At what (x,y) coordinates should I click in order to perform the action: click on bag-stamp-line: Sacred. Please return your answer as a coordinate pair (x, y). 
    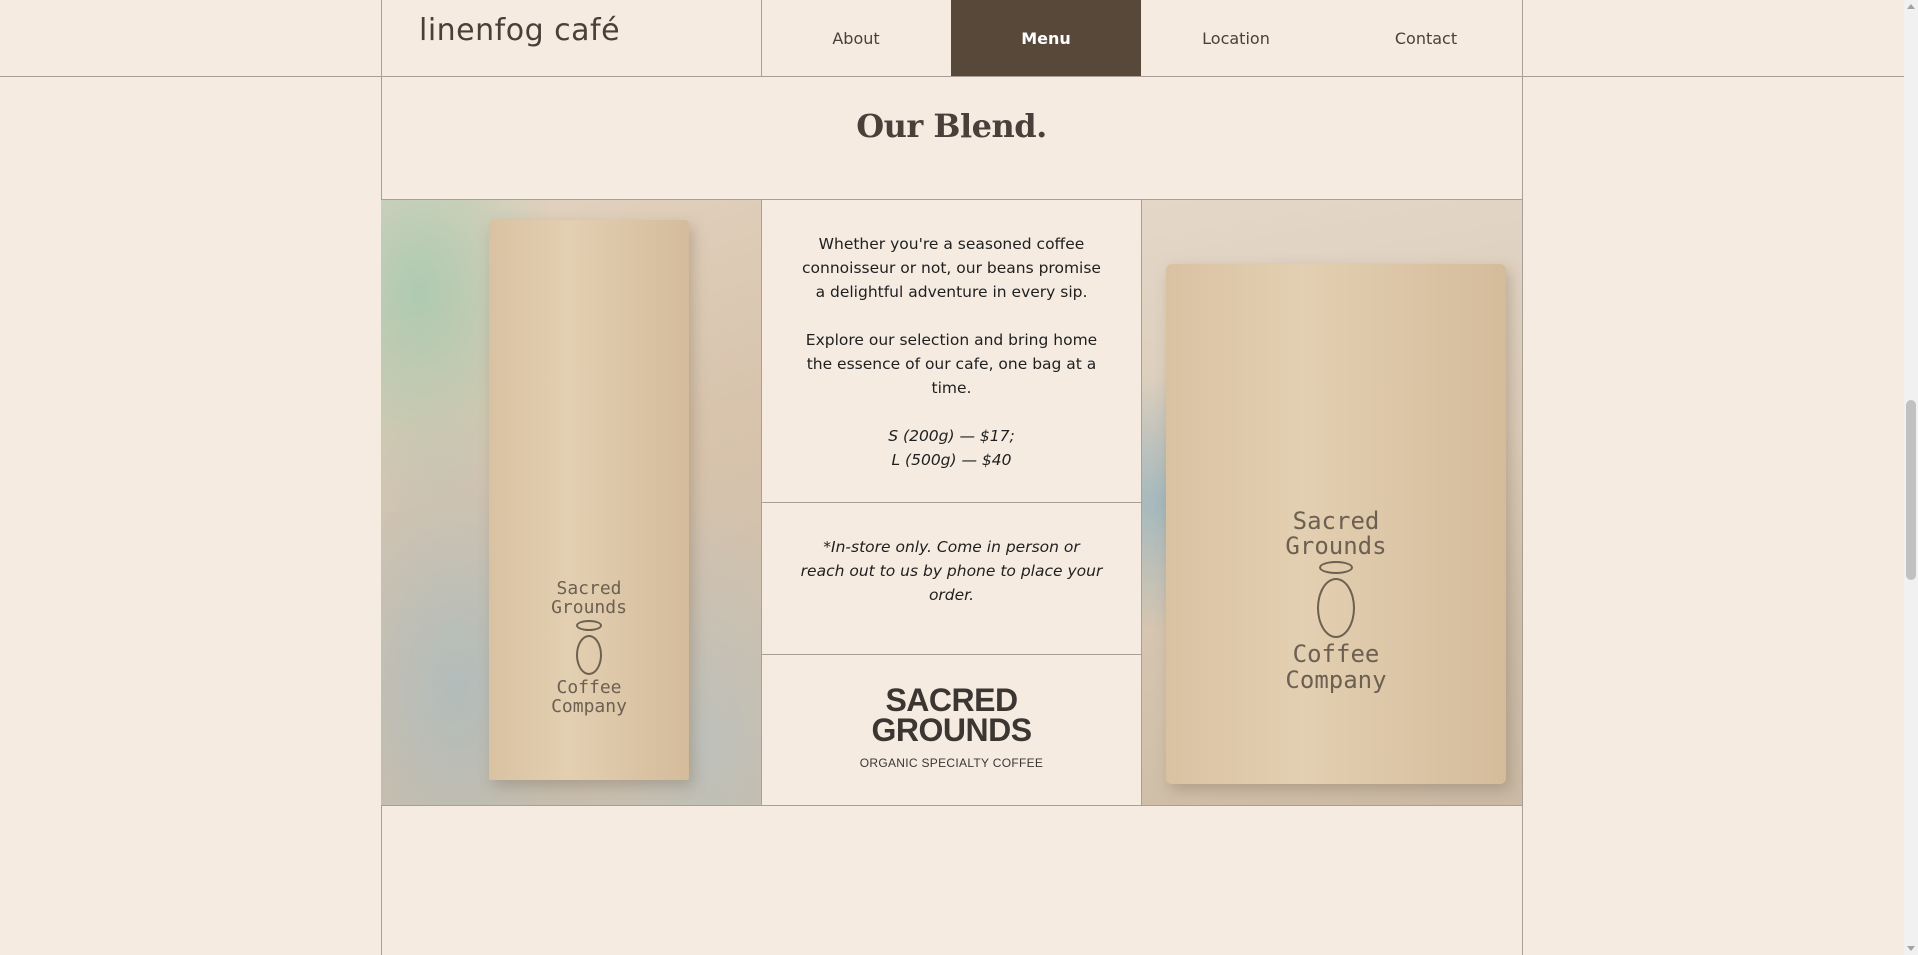
    Looking at the image, I should click on (1336, 521).